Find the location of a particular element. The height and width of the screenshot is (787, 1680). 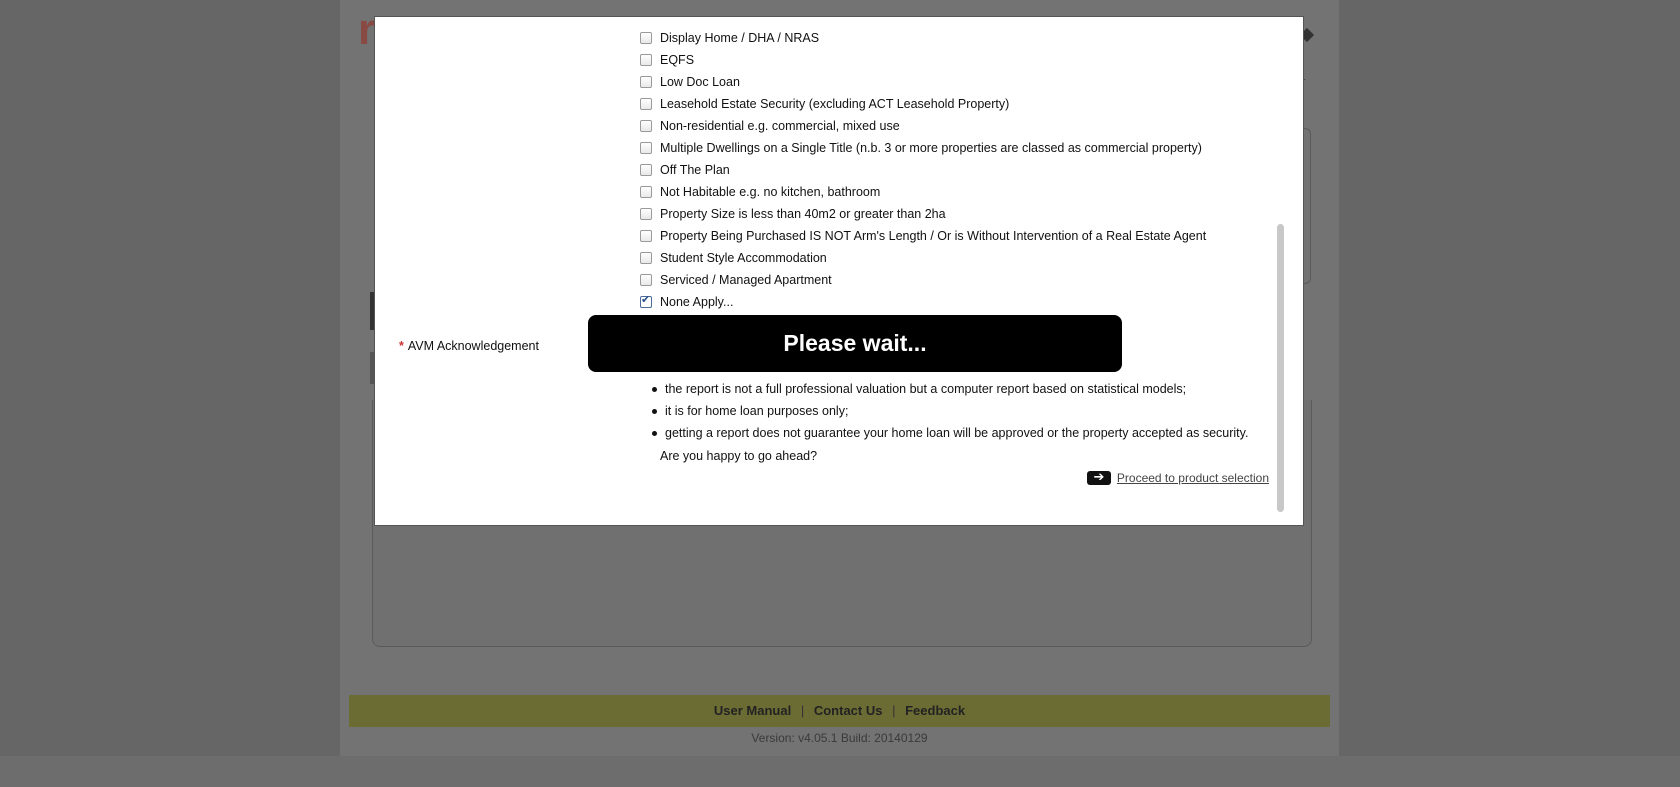

footer-bar: User Manual | Contact Us | Feedback is located at coordinates (839, 711).